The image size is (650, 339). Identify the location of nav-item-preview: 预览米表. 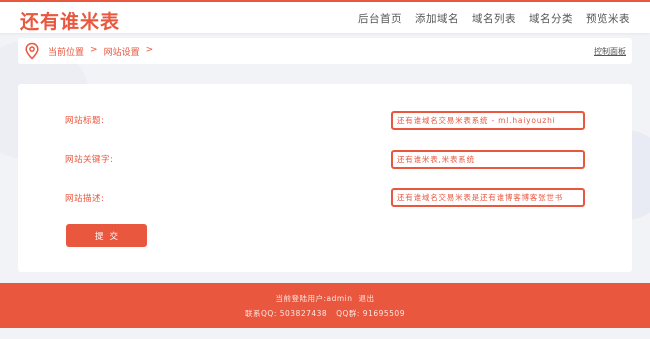
(608, 18).